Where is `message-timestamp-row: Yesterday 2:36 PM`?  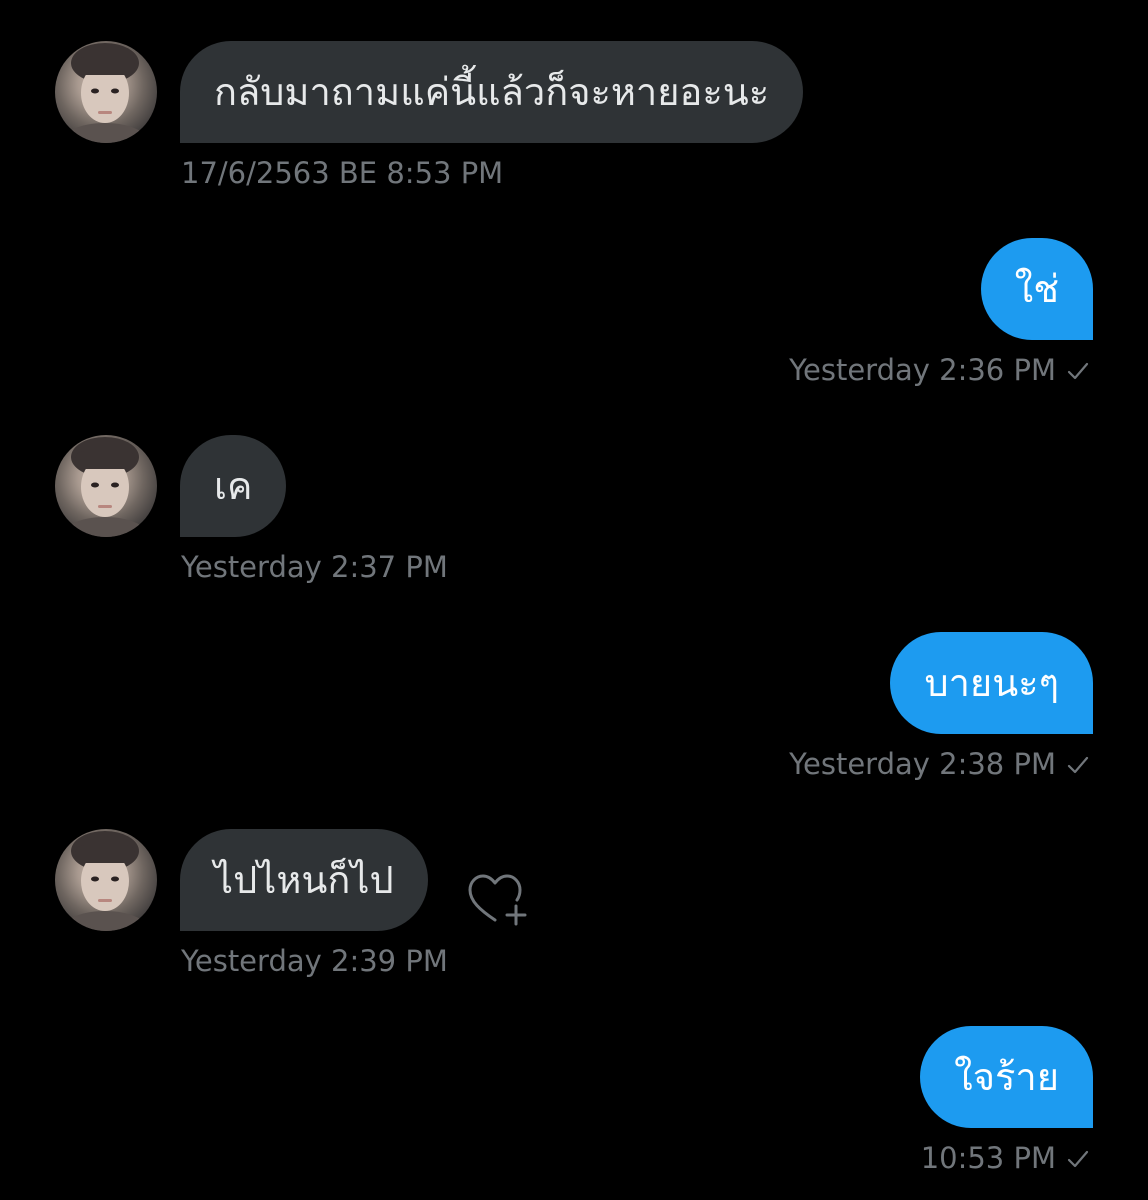
message-timestamp-row: Yesterday 2:36 PM is located at coordinates (939, 370).